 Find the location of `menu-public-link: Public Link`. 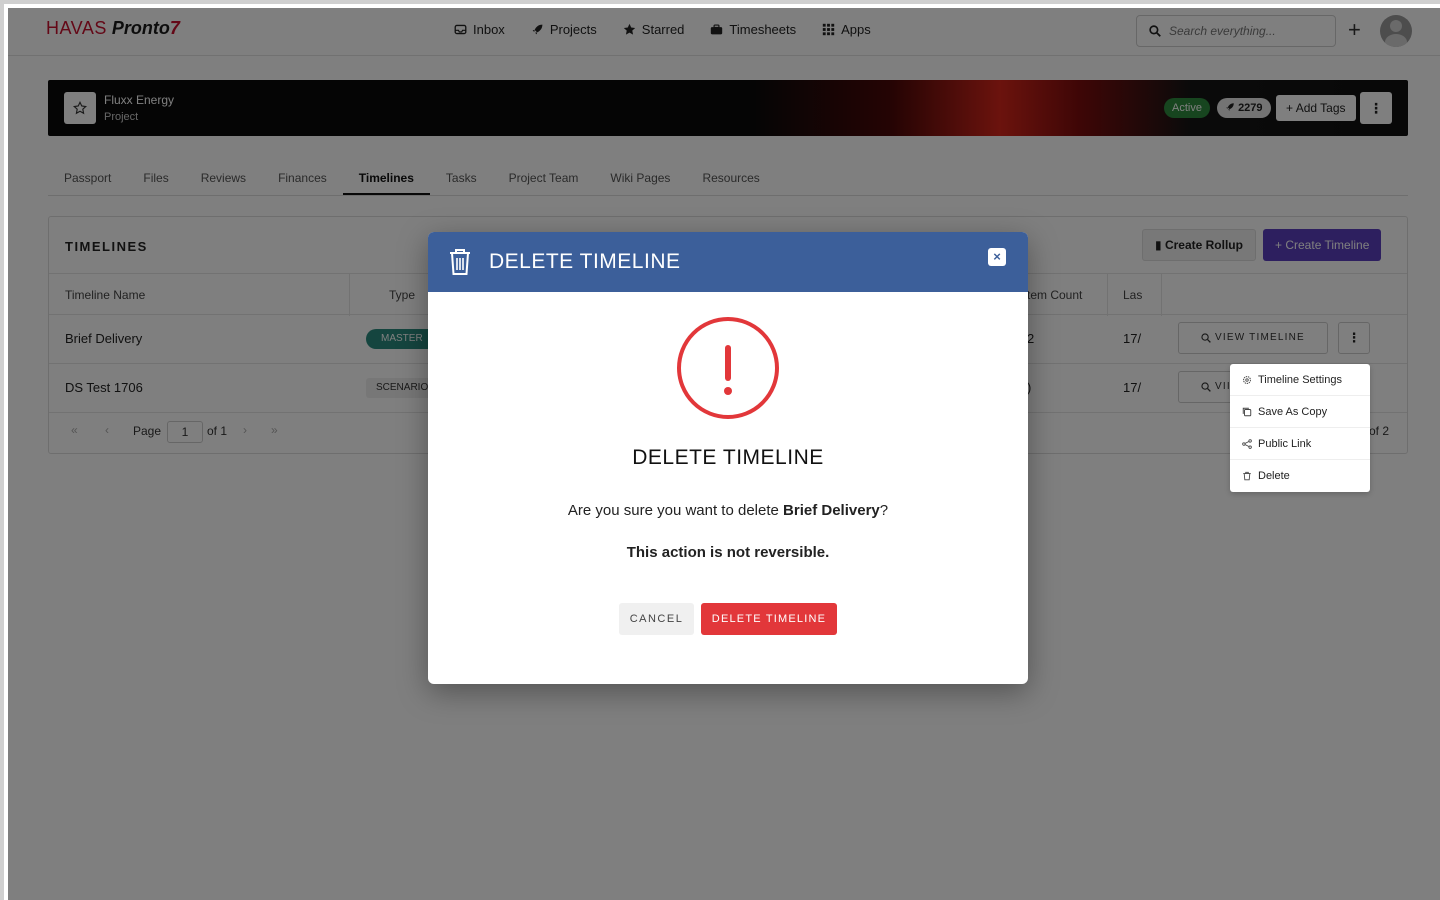

menu-public-link: Public Link is located at coordinates (1300, 444).